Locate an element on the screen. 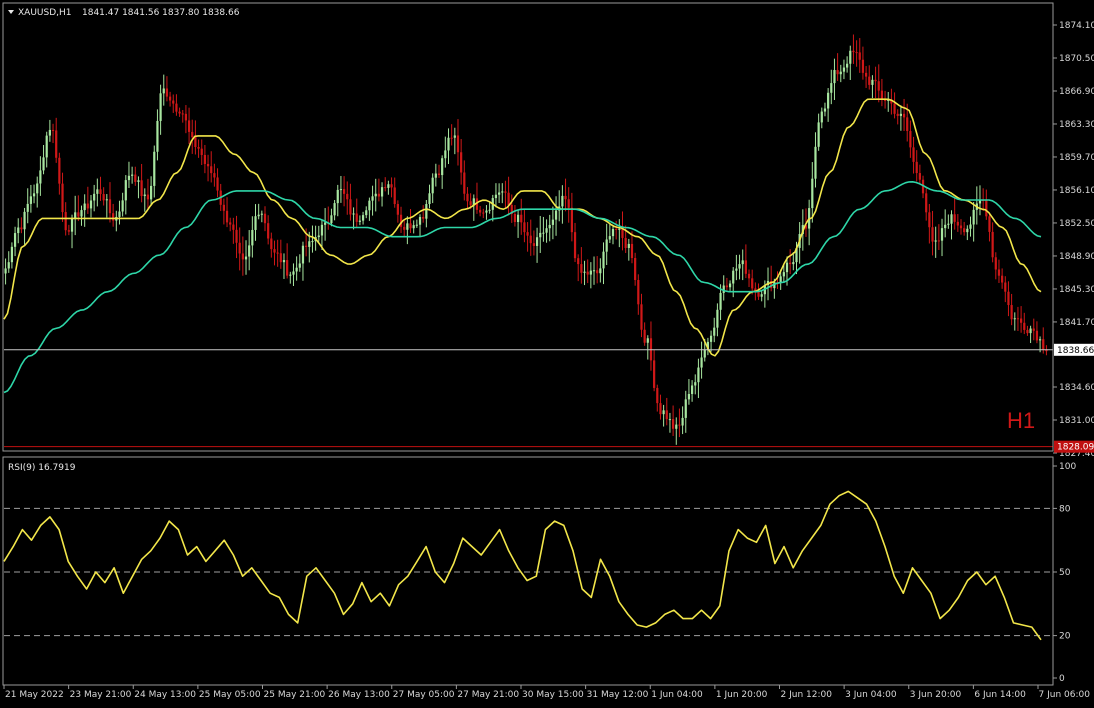  symbol-label: XAUUSD,H1 is located at coordinates (45, 13).